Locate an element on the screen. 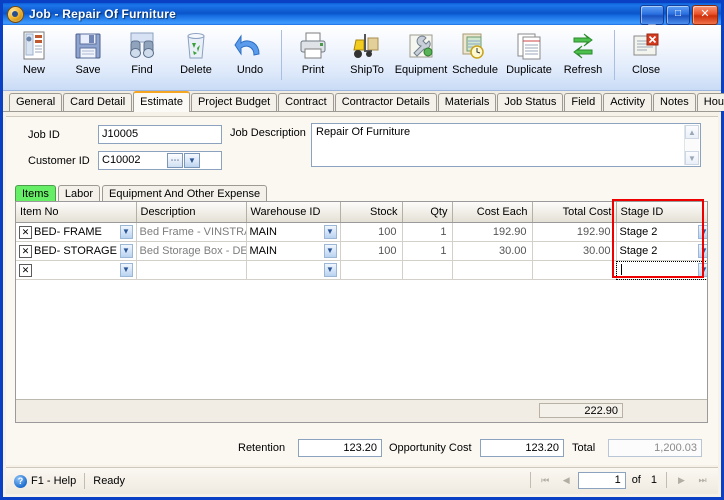 The height and width of the screenshot is (500, 724). cell-item-no: ✕ BED- FRAME ▼ is located at coordinates (76, 232).